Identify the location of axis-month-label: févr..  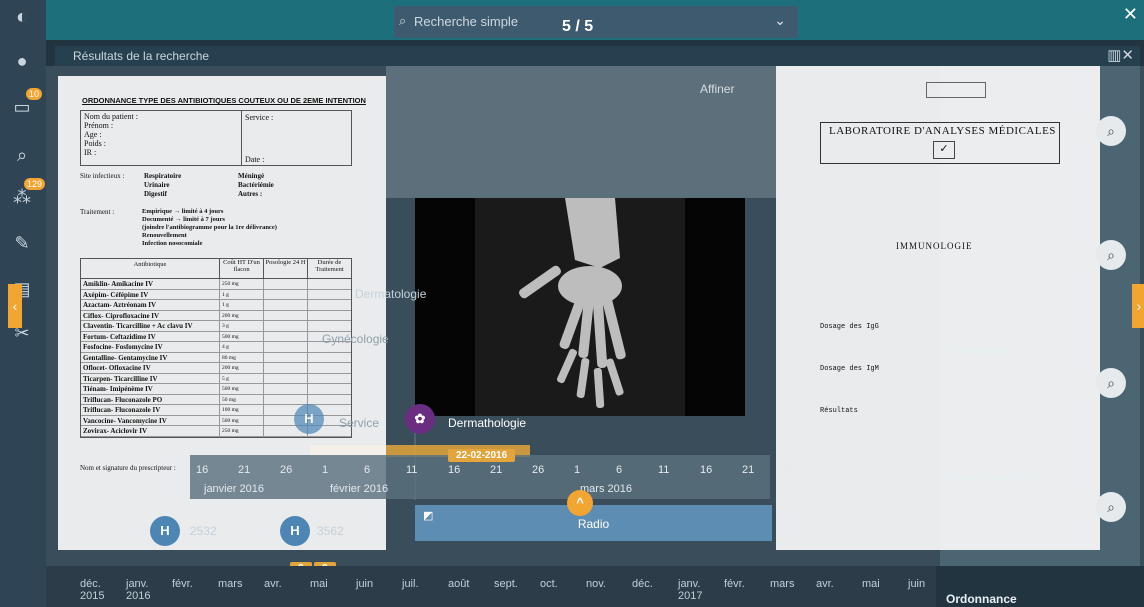
(182, 584).